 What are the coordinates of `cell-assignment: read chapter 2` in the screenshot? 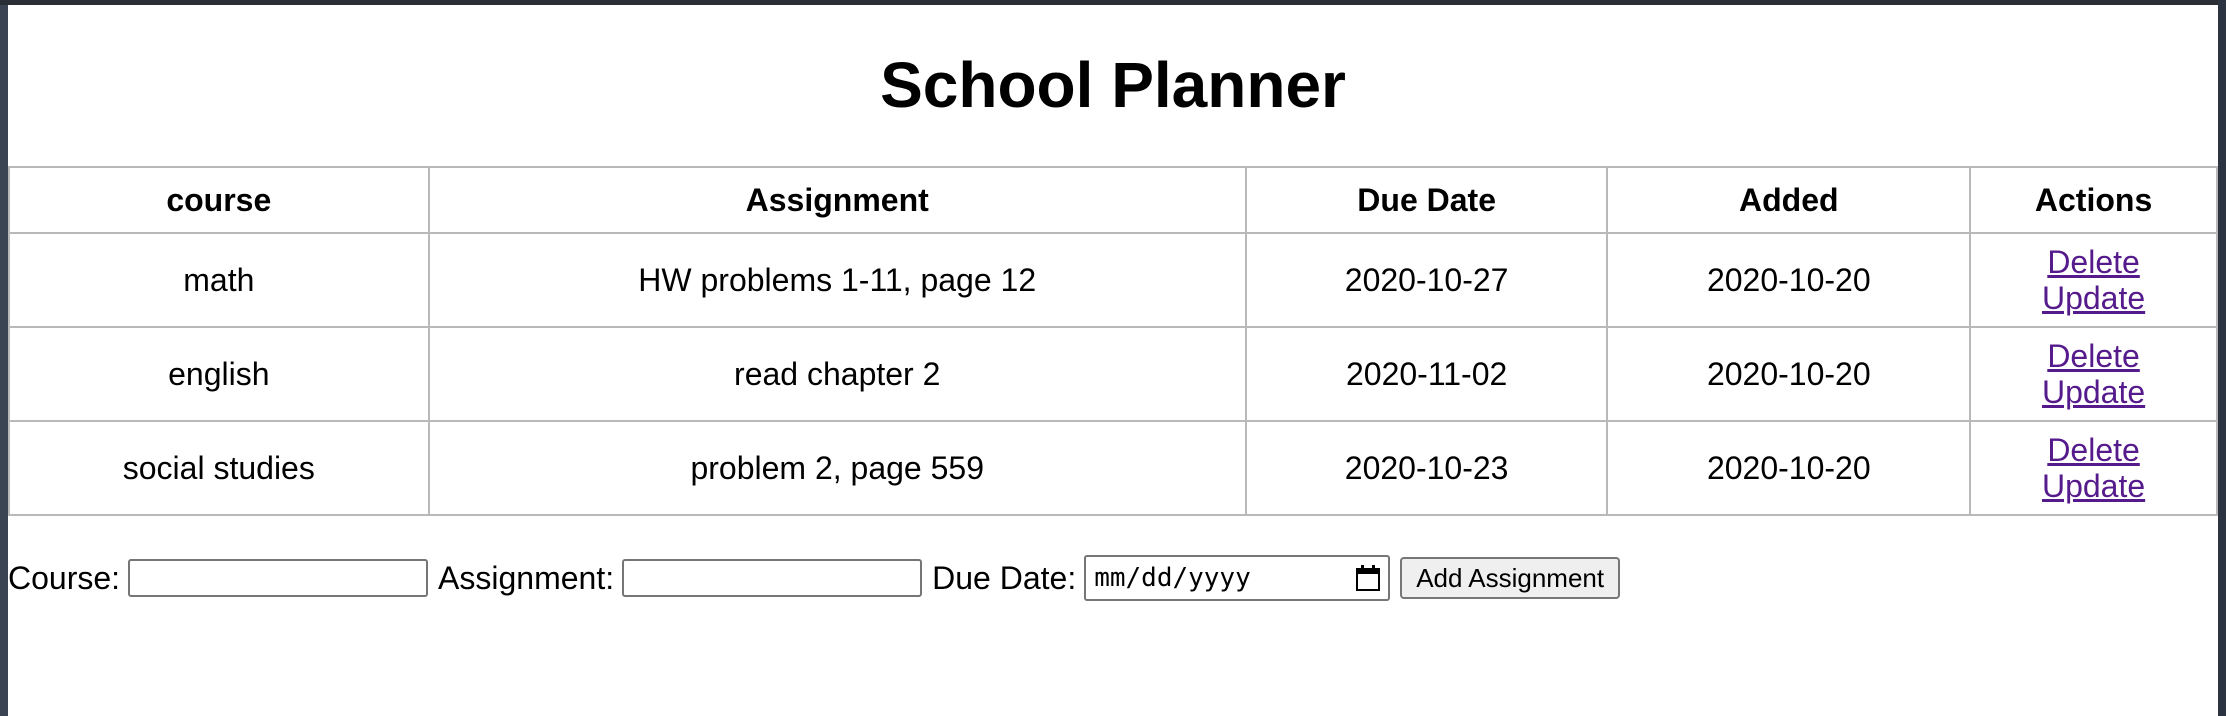 It's located at (837, 374).